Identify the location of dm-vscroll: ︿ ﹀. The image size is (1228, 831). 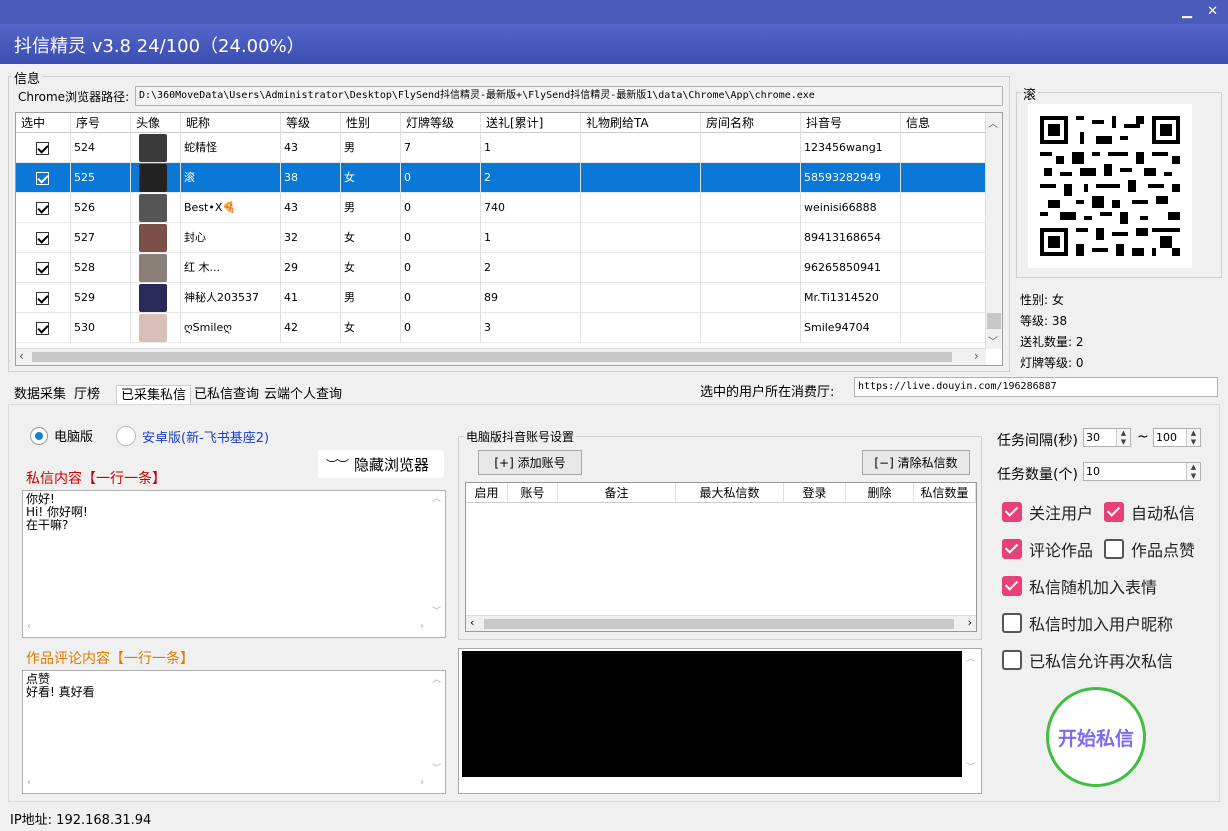
(436, 556).